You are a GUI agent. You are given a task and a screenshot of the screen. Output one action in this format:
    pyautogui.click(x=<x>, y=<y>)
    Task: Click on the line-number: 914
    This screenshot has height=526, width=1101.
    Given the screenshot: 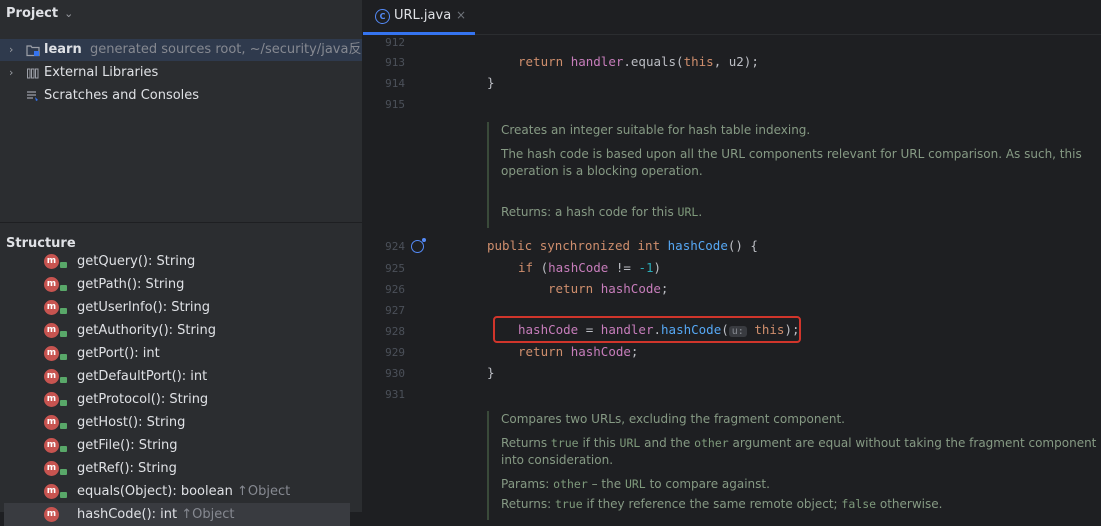 What is the action you would take?
    pyautogui.click(x=395, y=83)
    